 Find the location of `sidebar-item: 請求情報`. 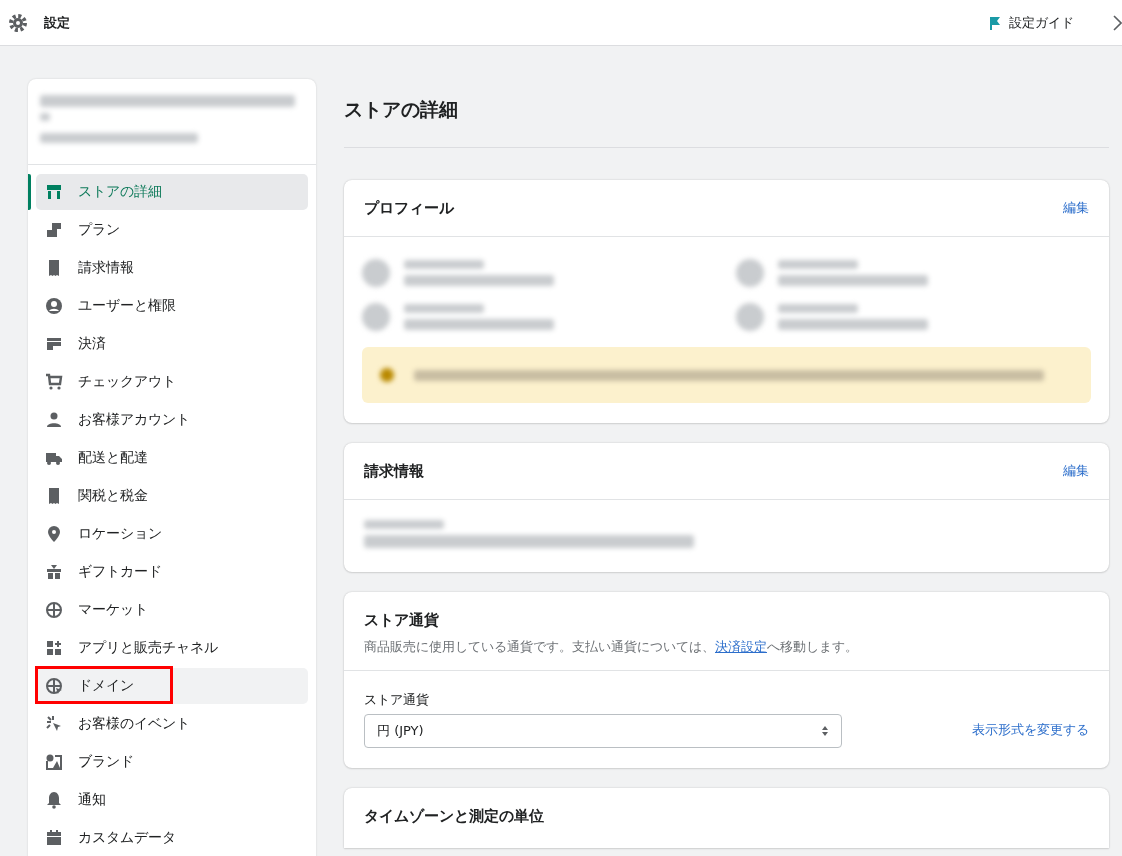

sidebar-item: 請求情報 is located at coordinates (172, 268).